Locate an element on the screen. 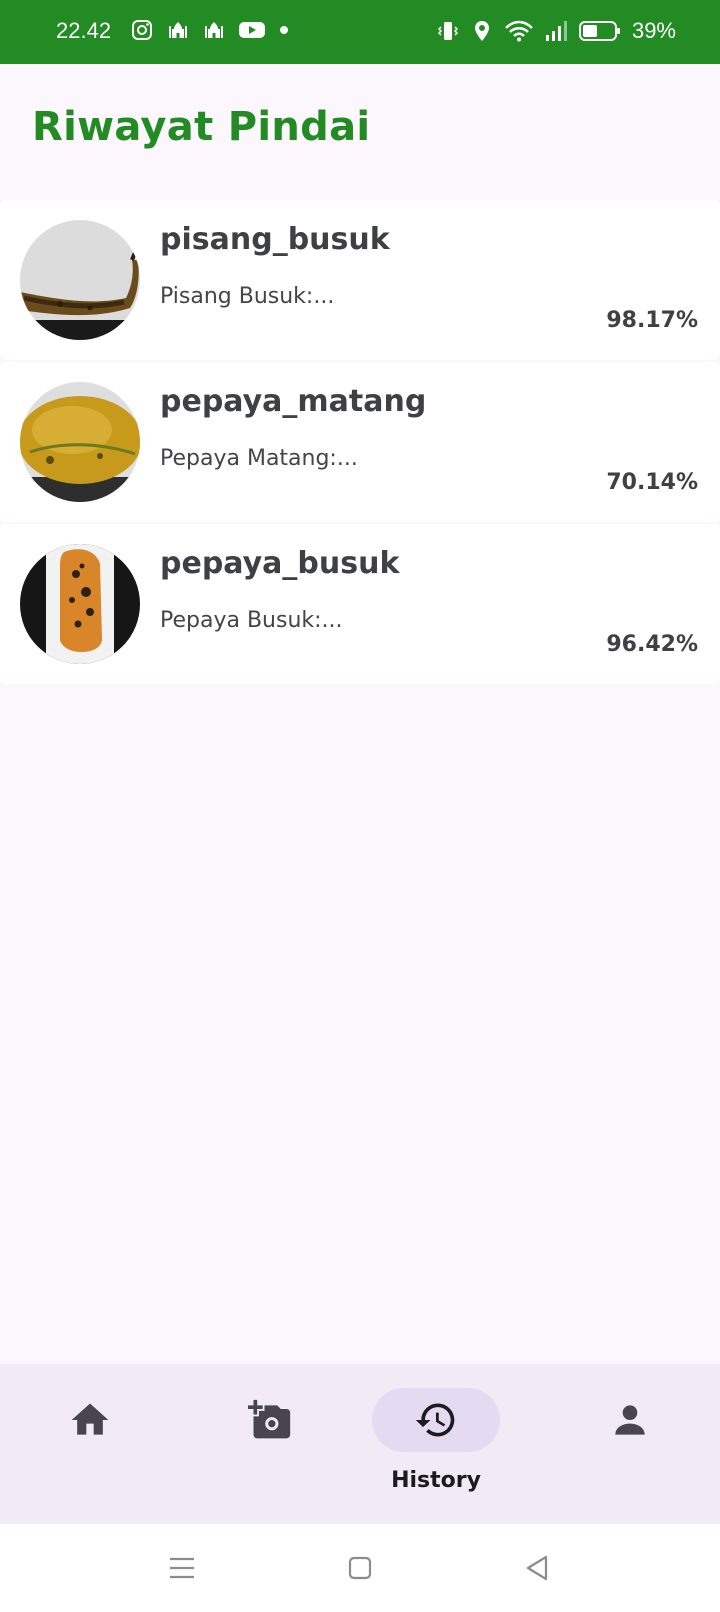 The image size is (720, 1612). nav-active-indicator is located at coordinates (436, 1420).